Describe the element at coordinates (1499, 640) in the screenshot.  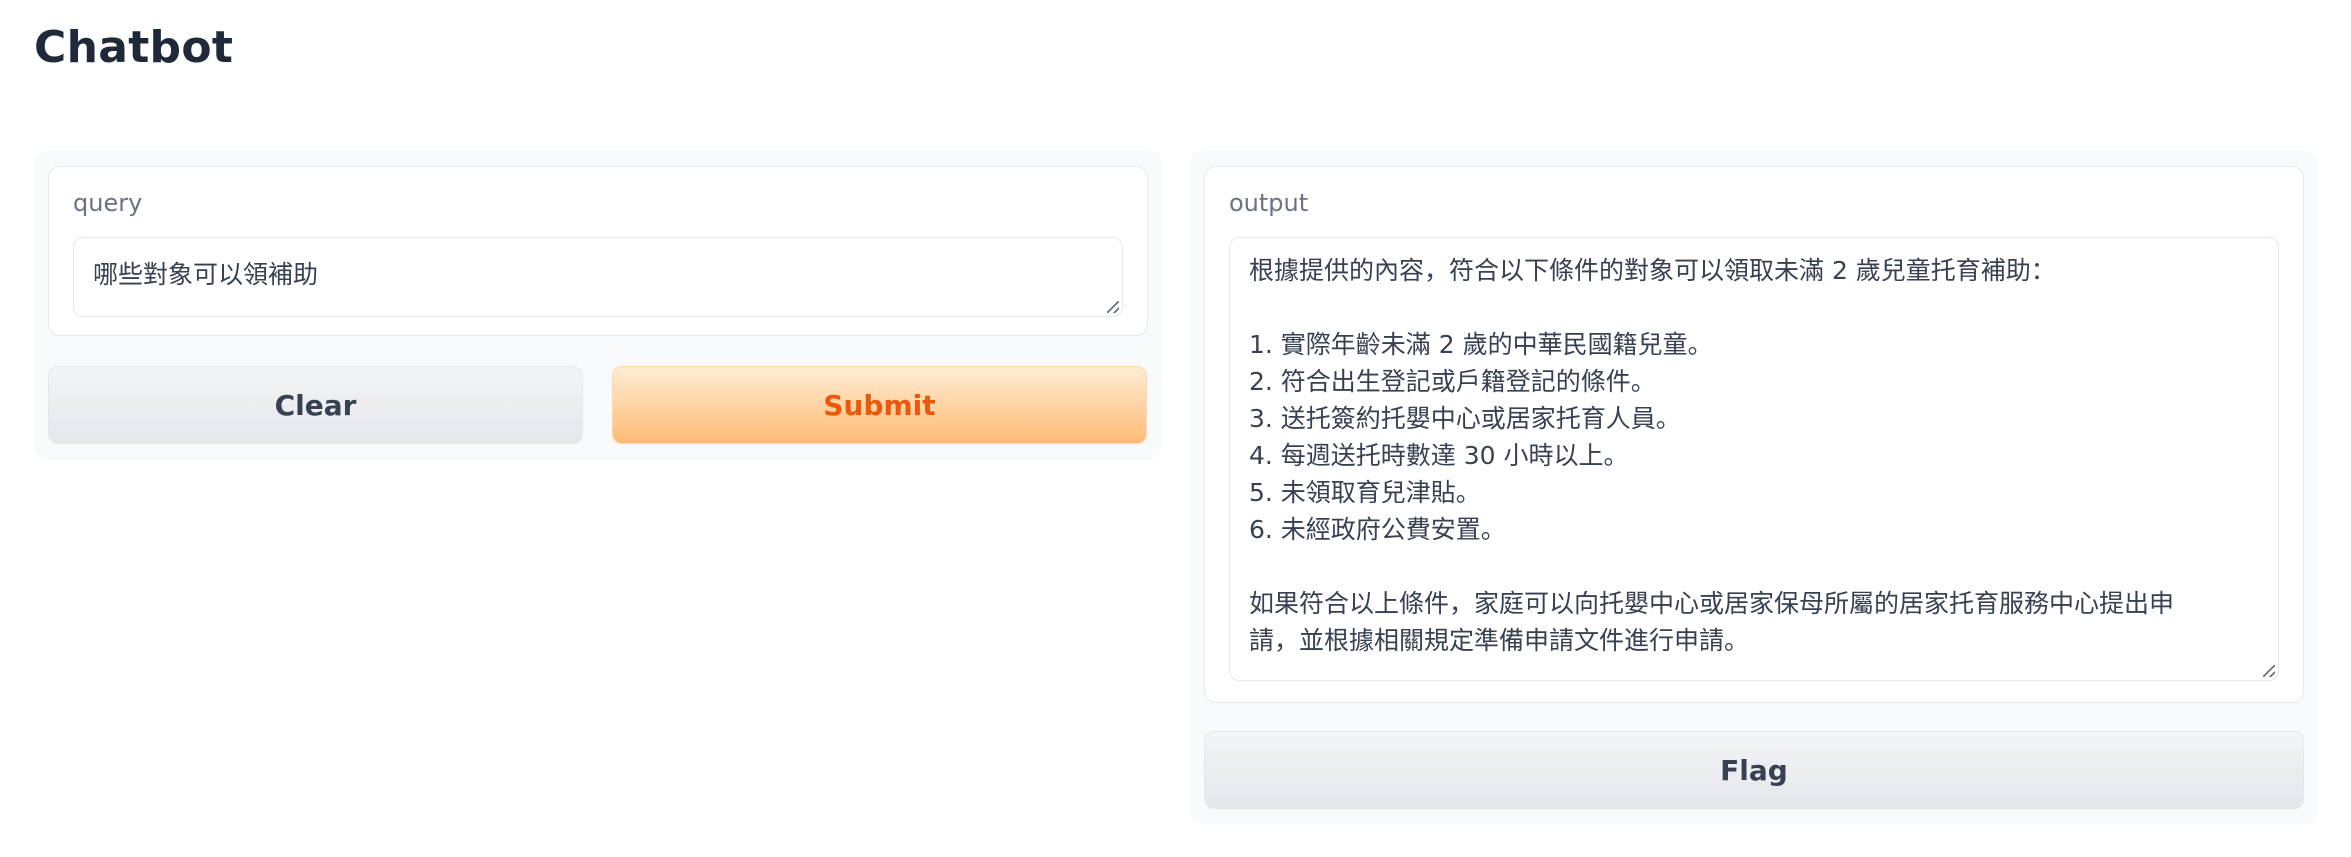
I see `output-line: 請，並根據相關規定準備申請文件進行申請。` at that location.